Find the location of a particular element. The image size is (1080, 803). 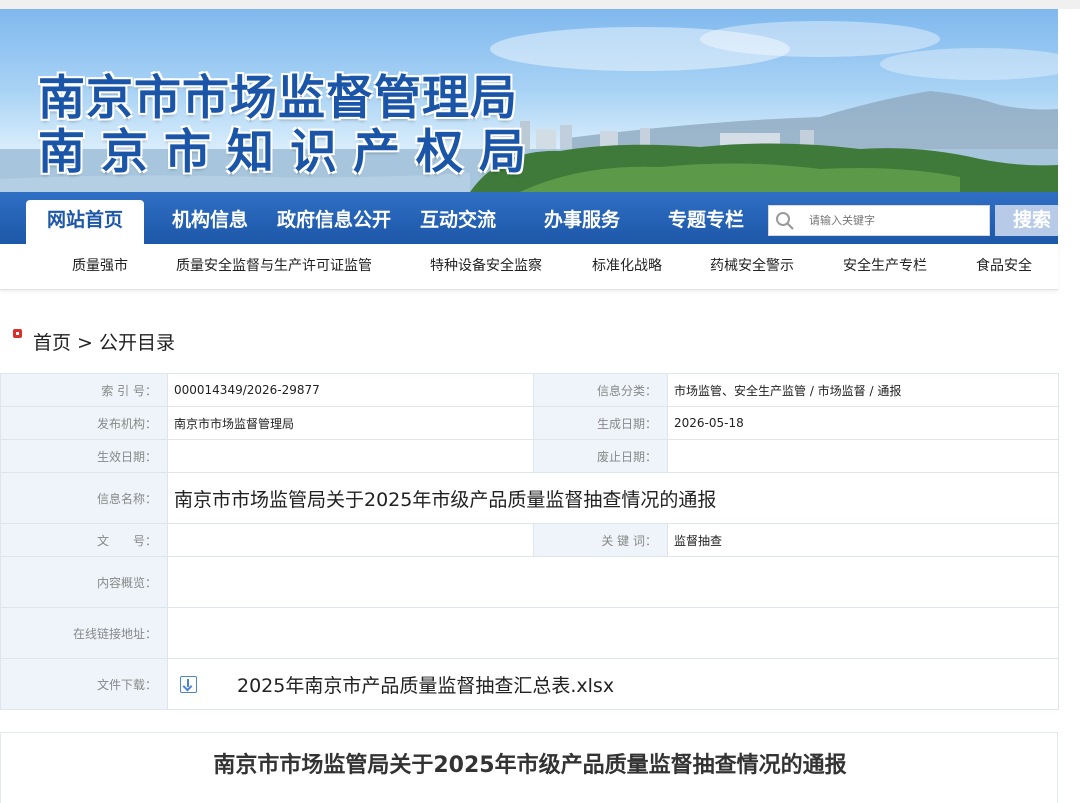

info-name-label: 信息名称： is located at coordinates (84, 498).